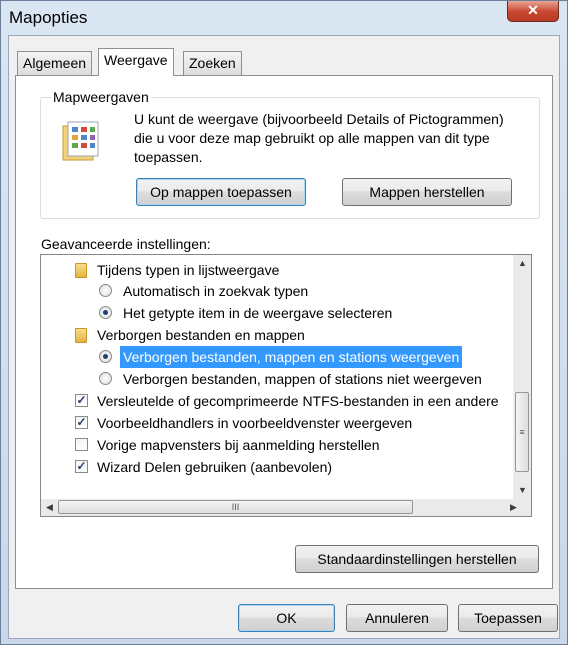 The height and width of the screenshot is (645, 568). I want to click on ok-button: OK, so click(286, 618).